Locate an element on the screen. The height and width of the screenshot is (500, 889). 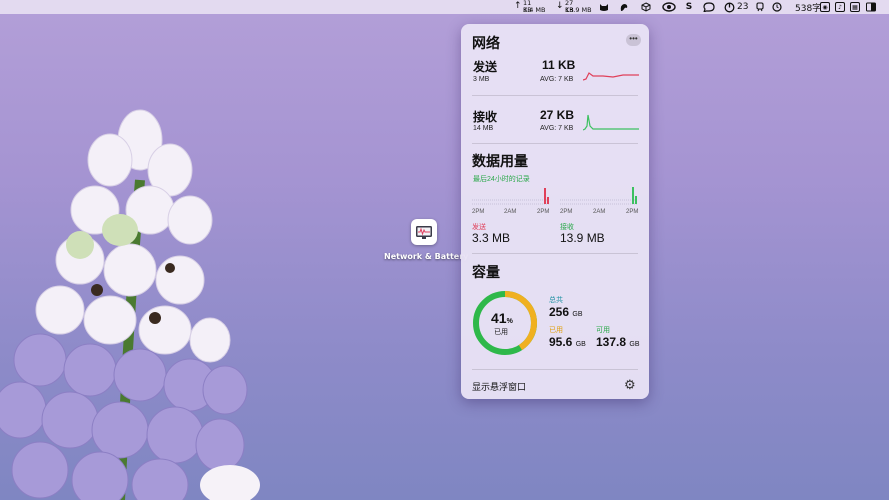
screenshot-icon: ◉ is located at coordinates (825, 7).